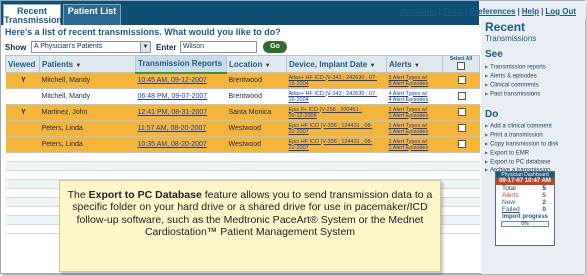 The height and width of the screenshot is (276, 587). I want to click on accounts-link: Accounts, so click(418, 11).